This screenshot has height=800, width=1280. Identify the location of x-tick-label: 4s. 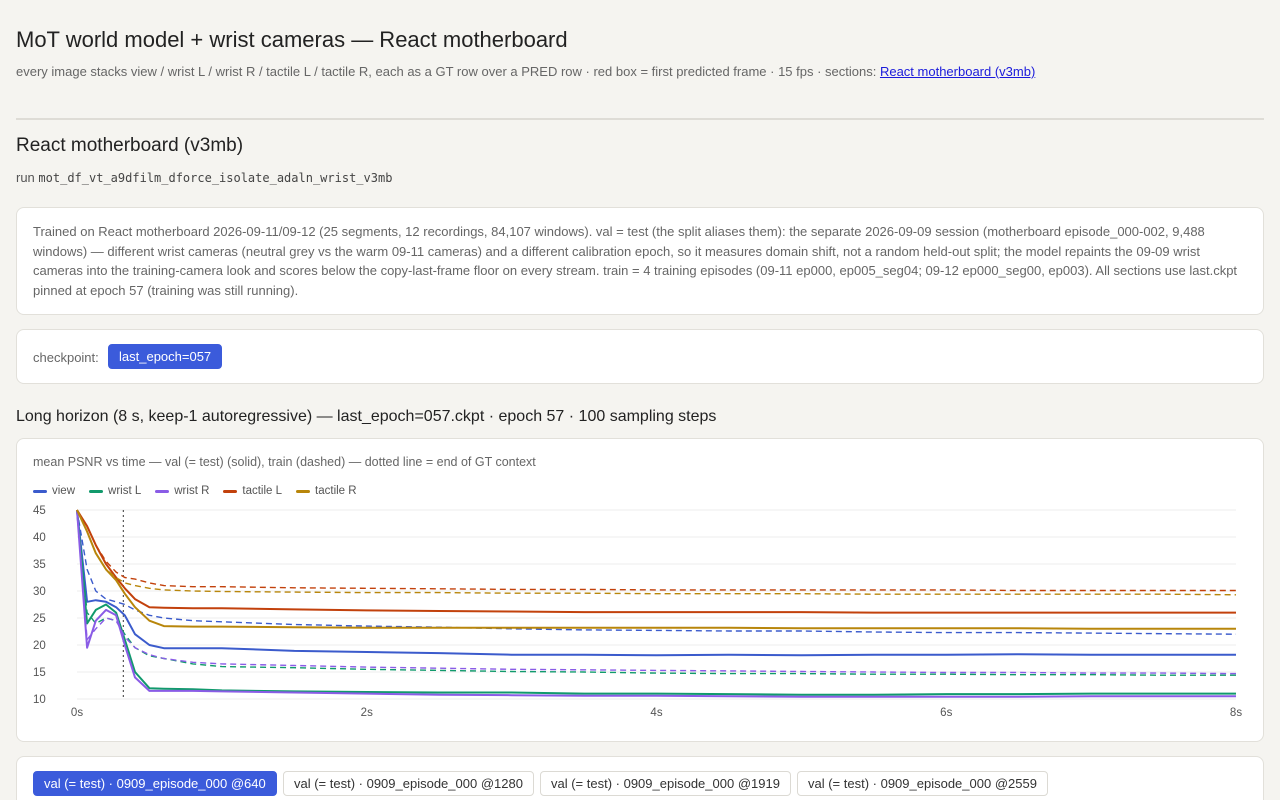
(656, 713).